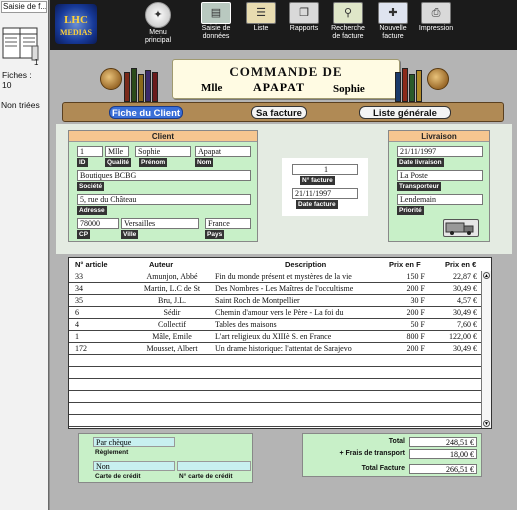  Describe the element at coordinates (465, 312) in the screenshot. I see `cell-prix-eur: 30,49 €` at that location.